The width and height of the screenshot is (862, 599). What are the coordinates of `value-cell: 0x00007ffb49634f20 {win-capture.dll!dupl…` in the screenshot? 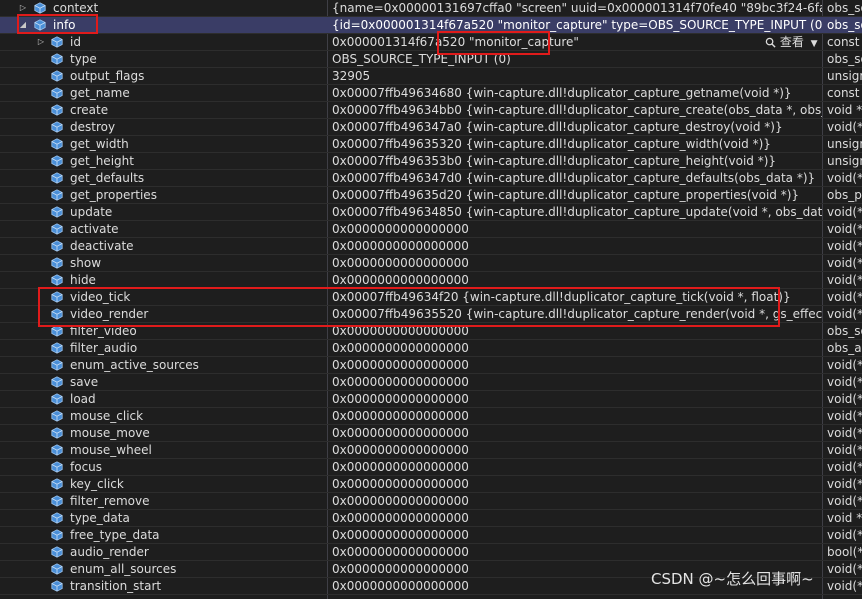 It's located at (575, 297).